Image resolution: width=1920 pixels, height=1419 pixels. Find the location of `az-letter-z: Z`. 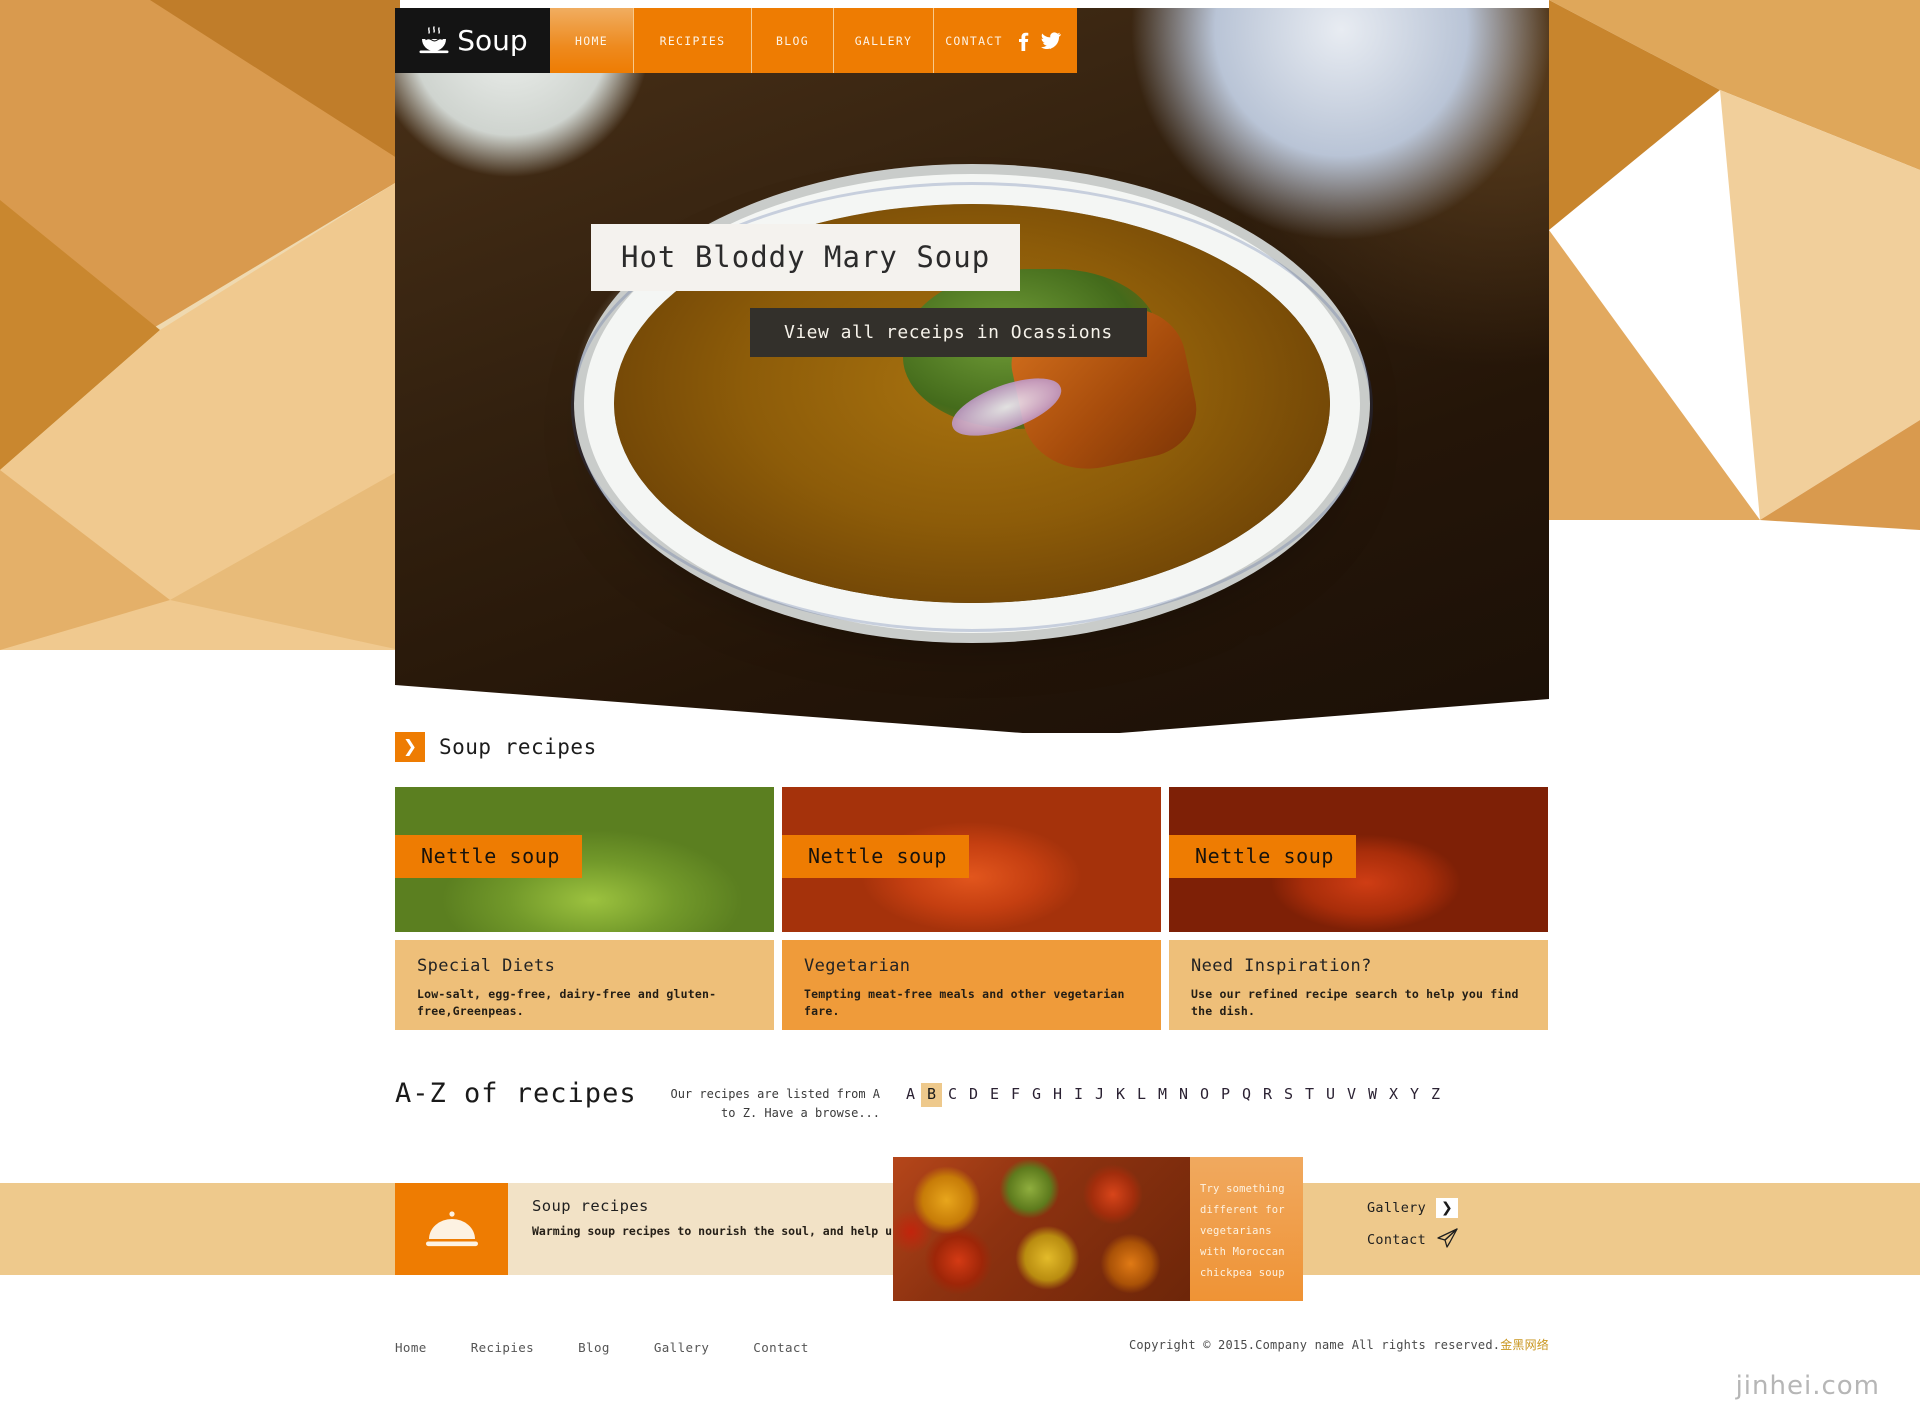

az-letter-z: Z is located at coordinates (1435, 1095).